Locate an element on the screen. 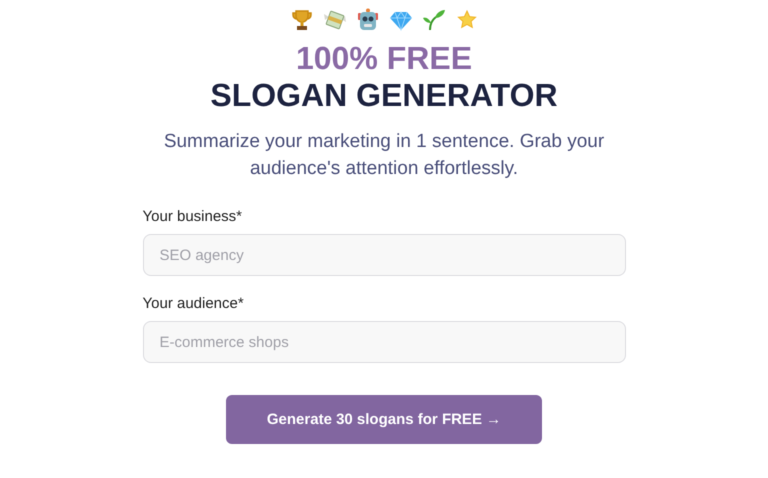 This screenshot has height=478, width=768. field-label: Your audience* is located at coordinates (193, 303).